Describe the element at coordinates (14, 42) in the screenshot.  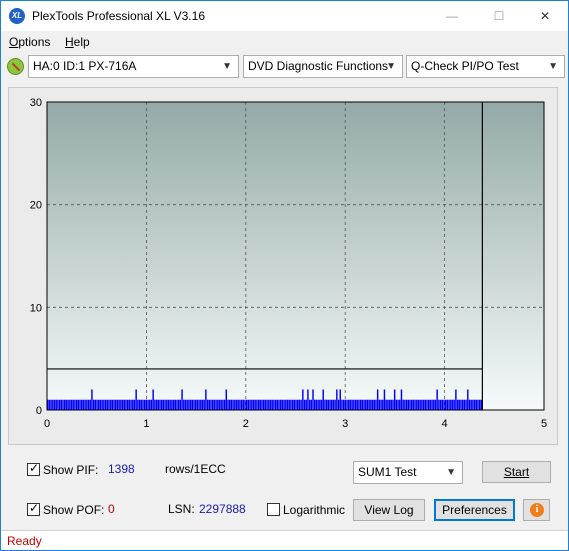
I see `menu-options-hotkey: O` at that location.